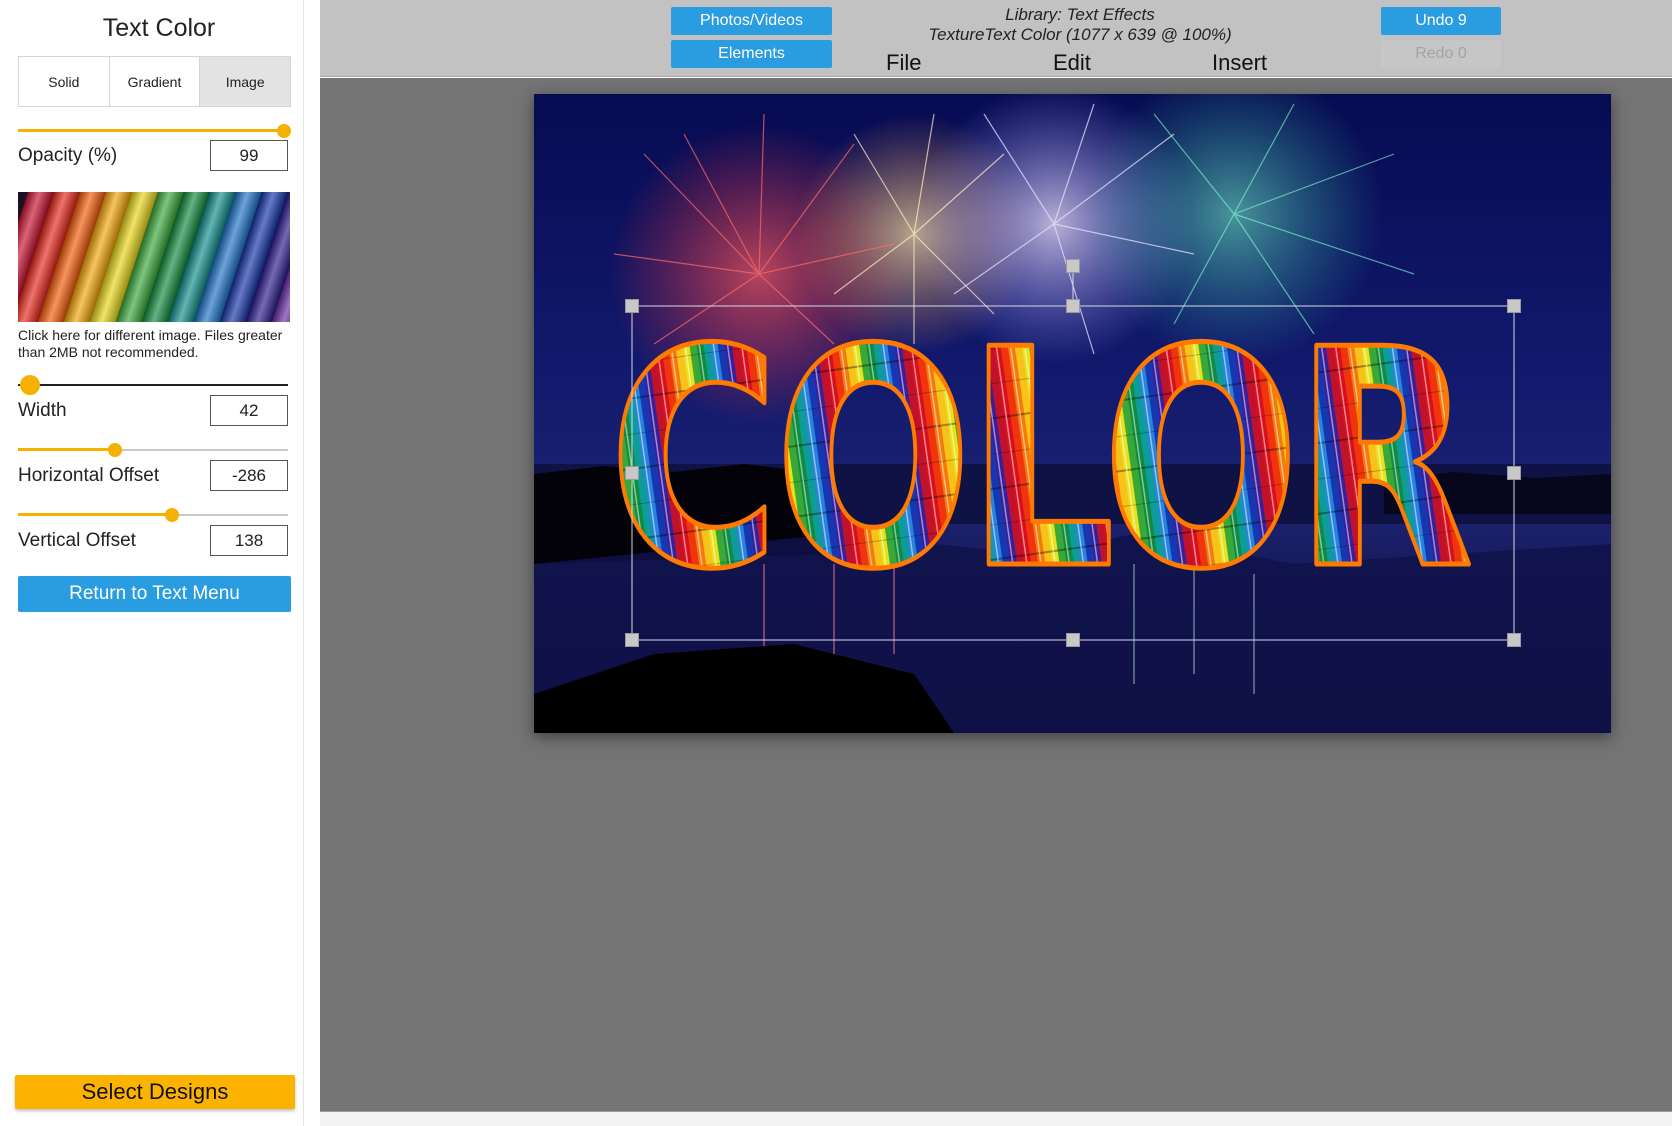  What do you see at coordinates (1441, 21) in the screenshot?
I see `undo-button: Undo 9` at bounding box center [1441, 21].